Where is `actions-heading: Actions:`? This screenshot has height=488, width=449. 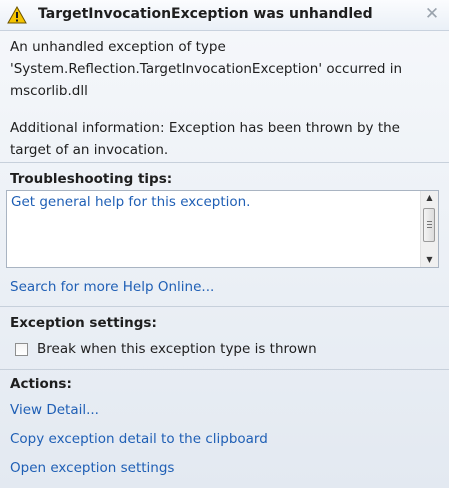 actions-heading: Actions: is located at coordinates (41, 384).